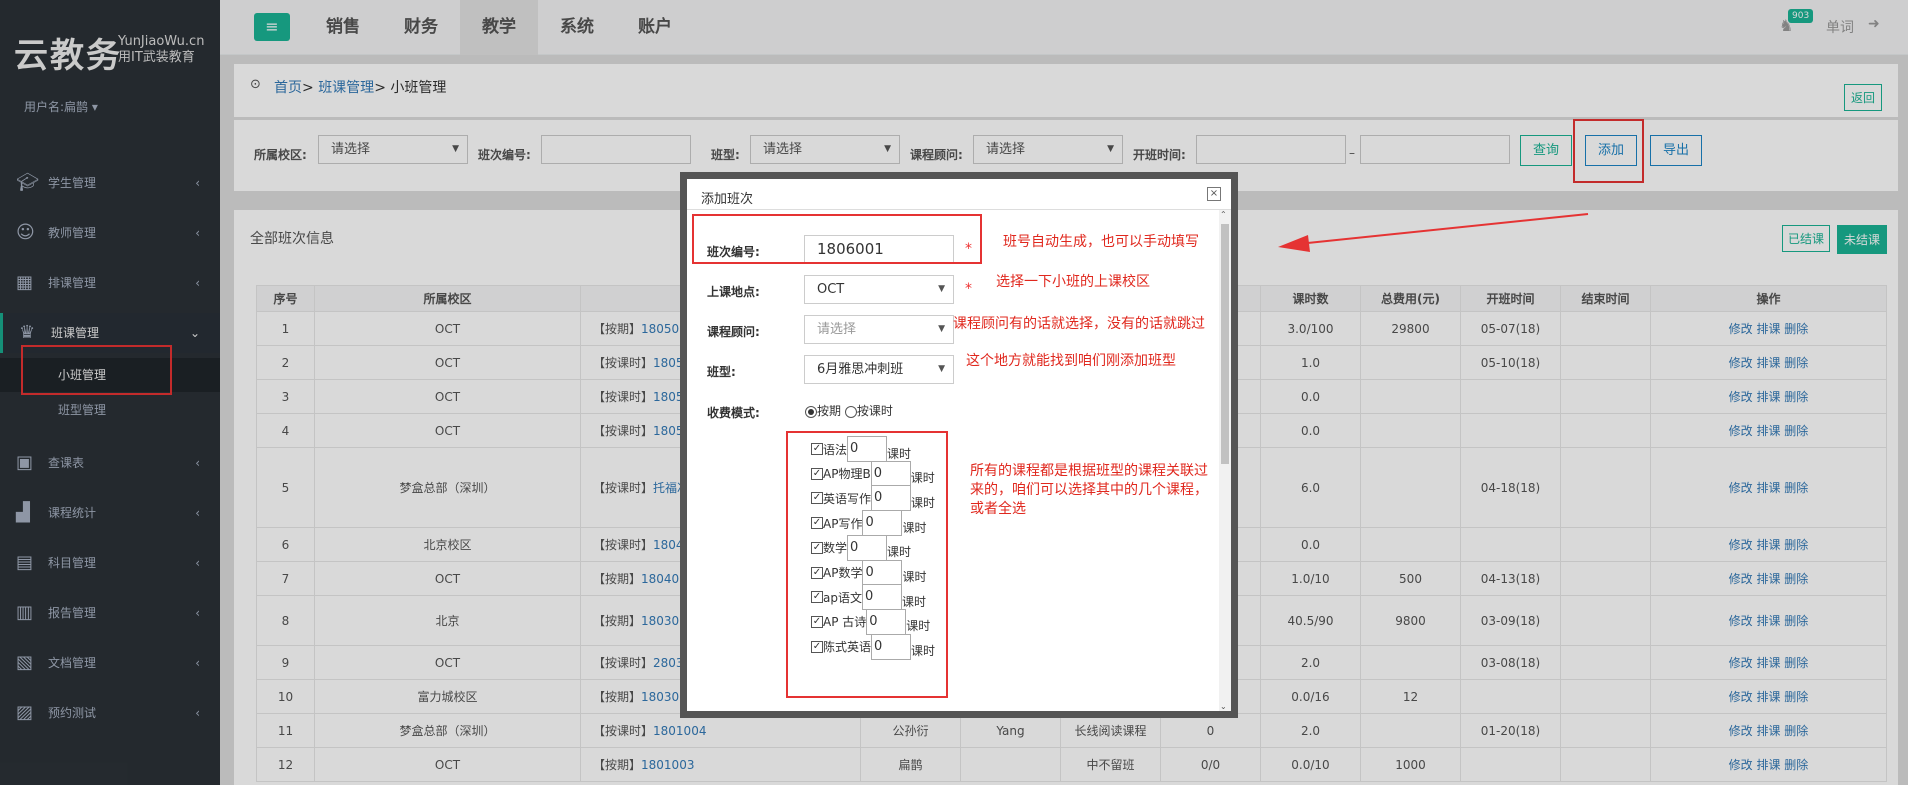 The image size is (1908, 785). Describe the element at coordinates (837, 239) in the screenshot. I see `highlight-box-class-no` at that location.